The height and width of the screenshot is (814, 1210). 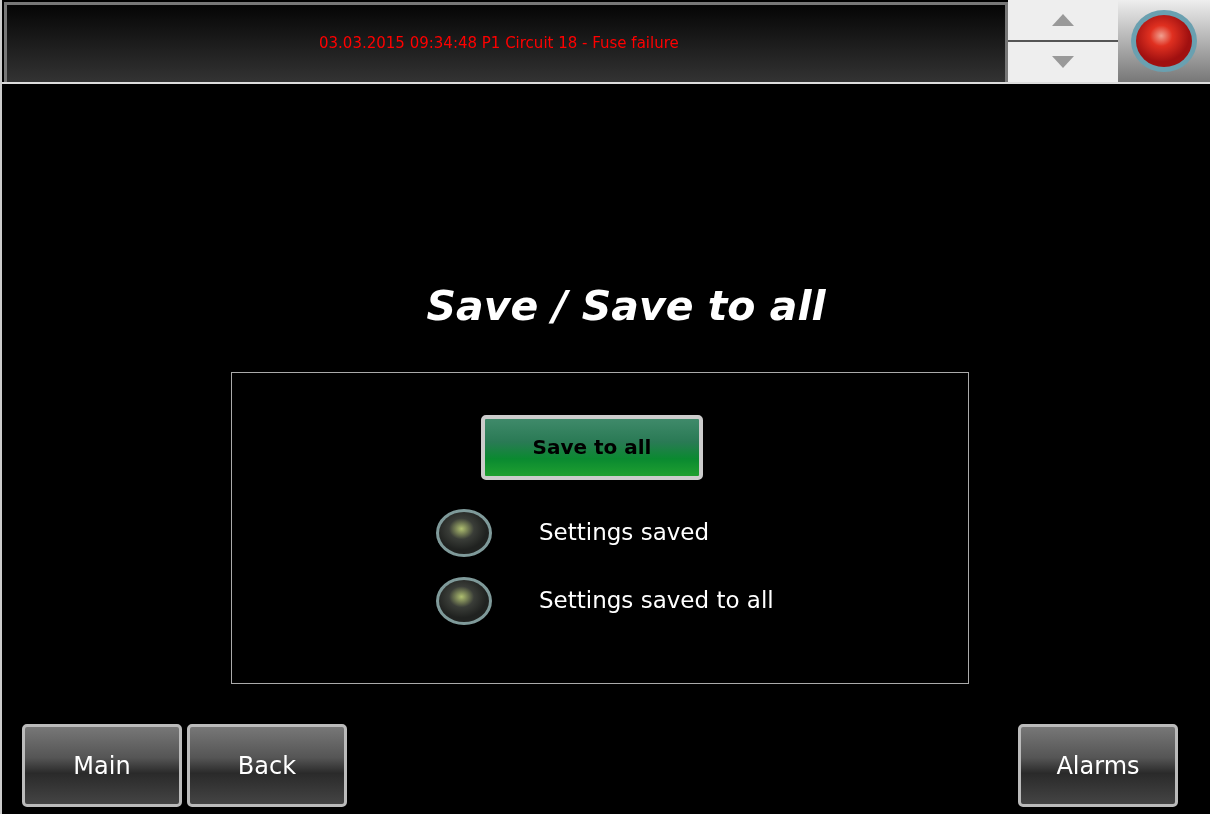 I want to click on scroll-down-button, so click(x=1063, y=62).